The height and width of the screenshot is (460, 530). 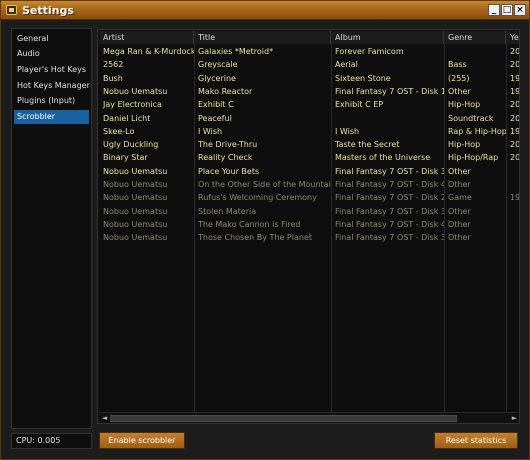 I want to click on cell-artist: Ugly Duckling, so click(x=131, y=145).